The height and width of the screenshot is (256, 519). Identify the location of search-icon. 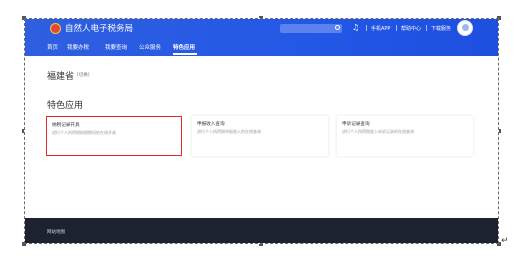
(337, 27).